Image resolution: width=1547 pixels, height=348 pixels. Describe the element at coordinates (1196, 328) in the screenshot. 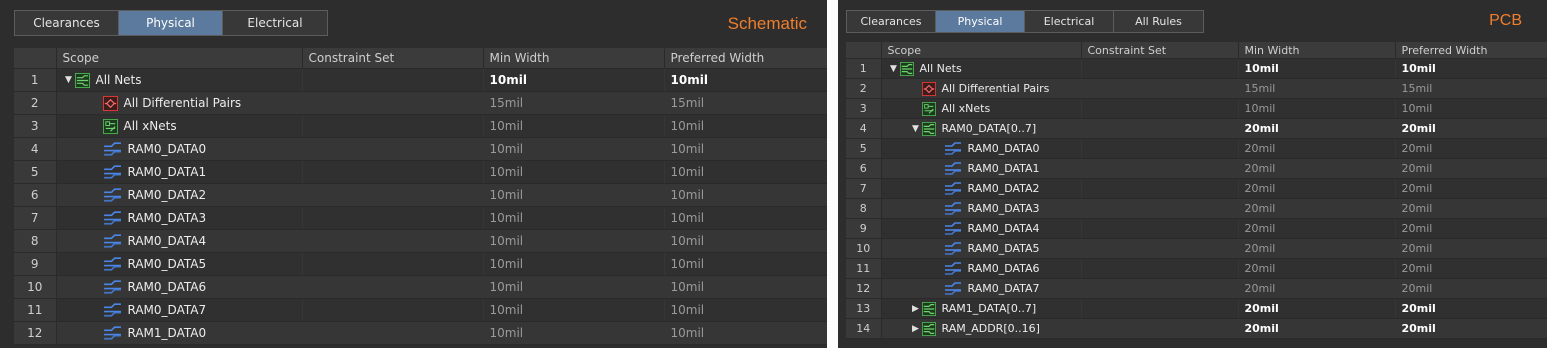

I see `table-row: 14 ▶ RAM_ADDR[0..16] 20mil 20mil` at that location.